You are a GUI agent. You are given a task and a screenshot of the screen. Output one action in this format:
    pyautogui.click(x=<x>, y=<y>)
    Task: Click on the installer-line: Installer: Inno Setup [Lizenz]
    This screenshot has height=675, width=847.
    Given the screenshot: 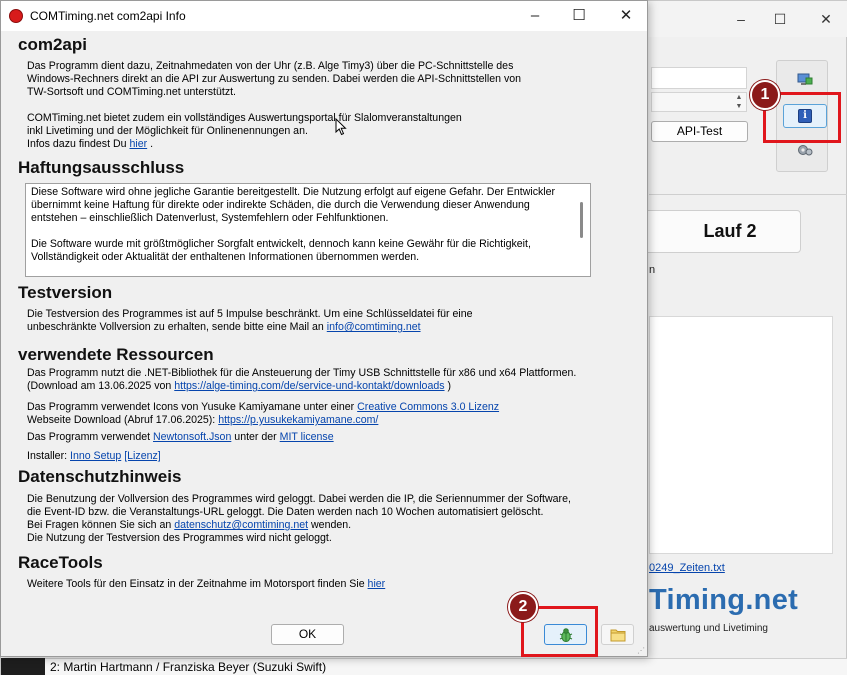 What is the action you would take?
    pyautogui.click(x=94, y=456)
    